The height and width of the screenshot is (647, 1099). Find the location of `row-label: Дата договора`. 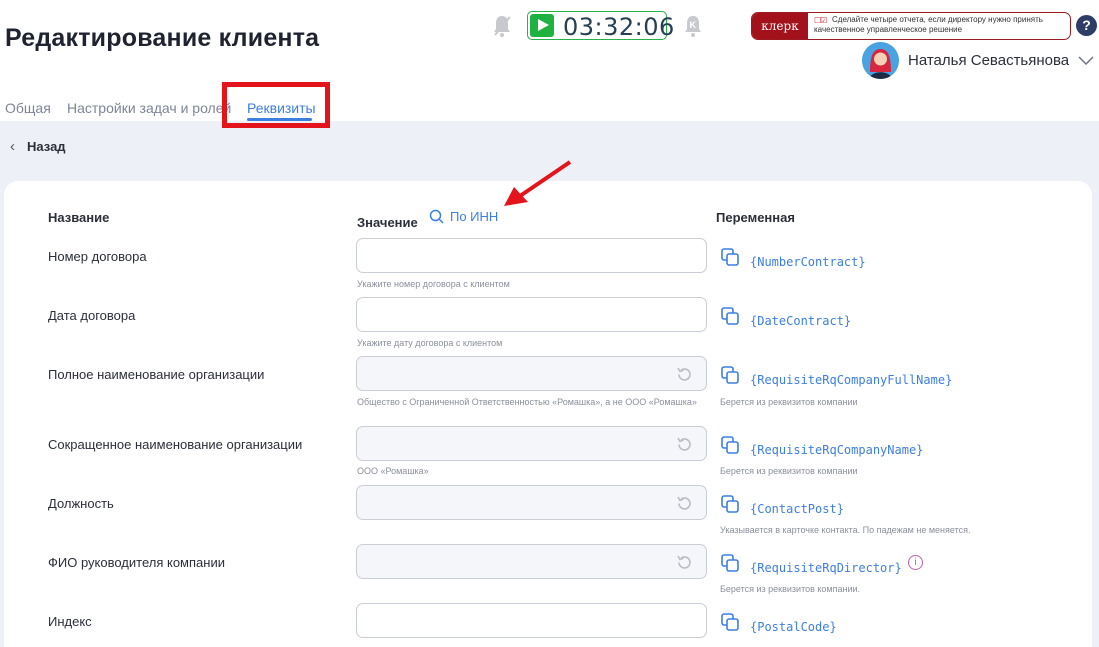

row-label: Дата договора is located at coordinates (92, 315).